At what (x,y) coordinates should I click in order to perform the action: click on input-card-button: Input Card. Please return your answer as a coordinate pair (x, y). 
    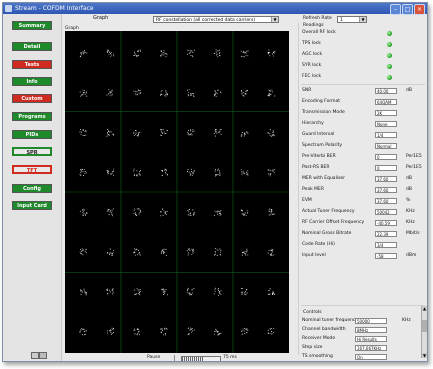
    Looking at the image, I should click on (32, 205).